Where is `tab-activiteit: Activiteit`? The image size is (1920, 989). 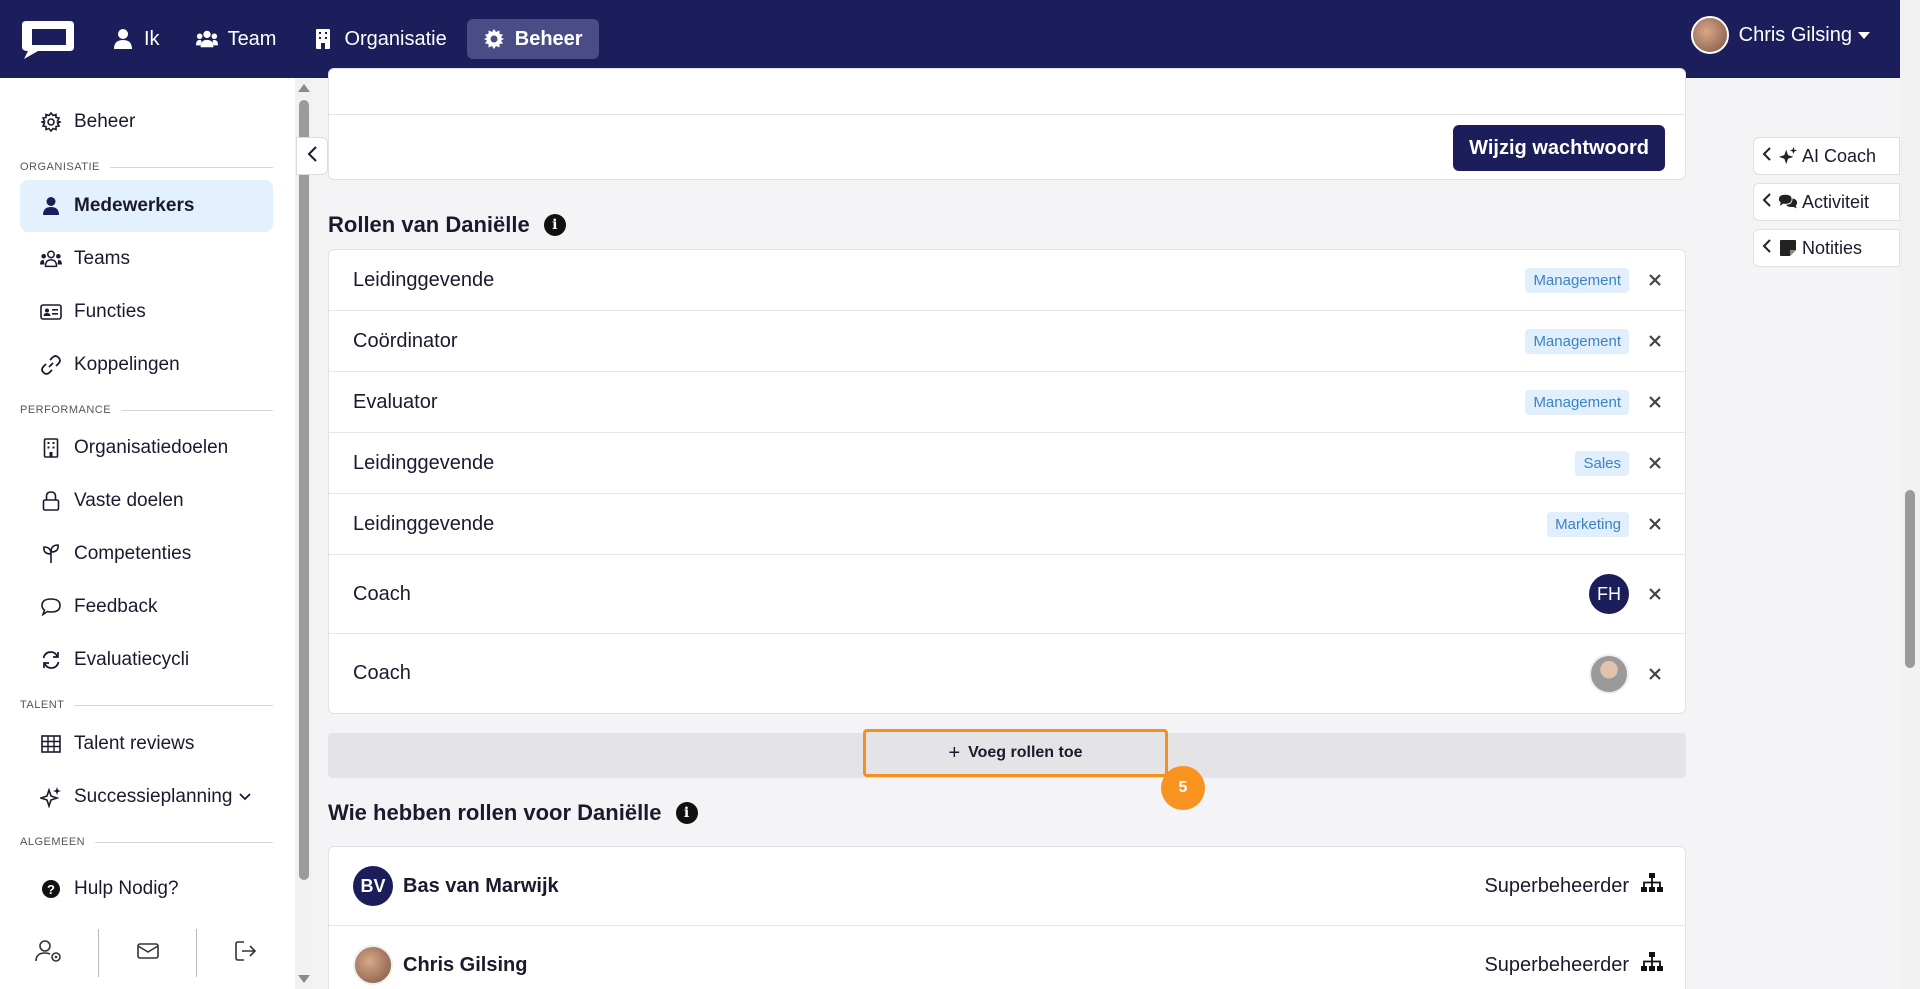
tab-activiteit: Activiteit is located at coordinates (1826, 202).